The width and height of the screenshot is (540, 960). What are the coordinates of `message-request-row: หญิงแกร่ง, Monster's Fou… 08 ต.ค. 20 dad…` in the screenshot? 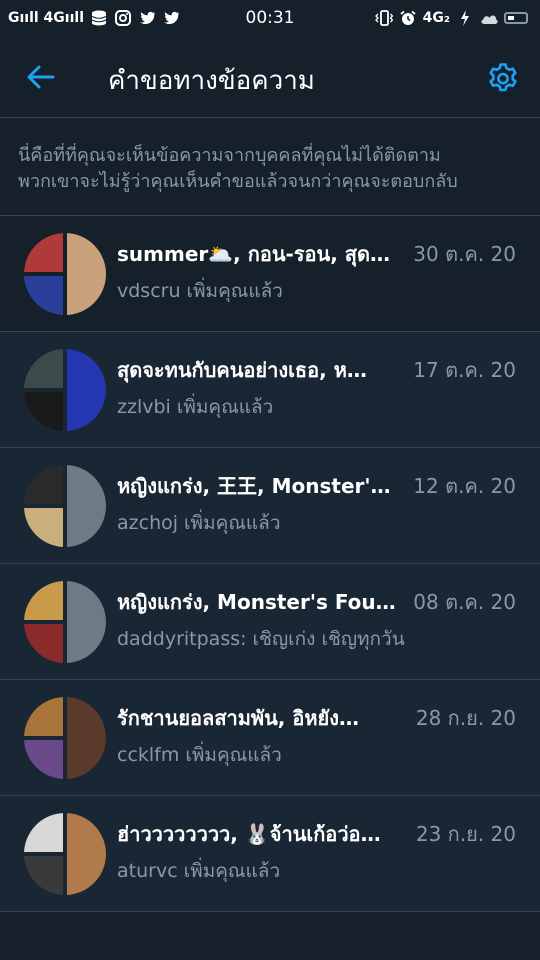 It's located at (270, 622).